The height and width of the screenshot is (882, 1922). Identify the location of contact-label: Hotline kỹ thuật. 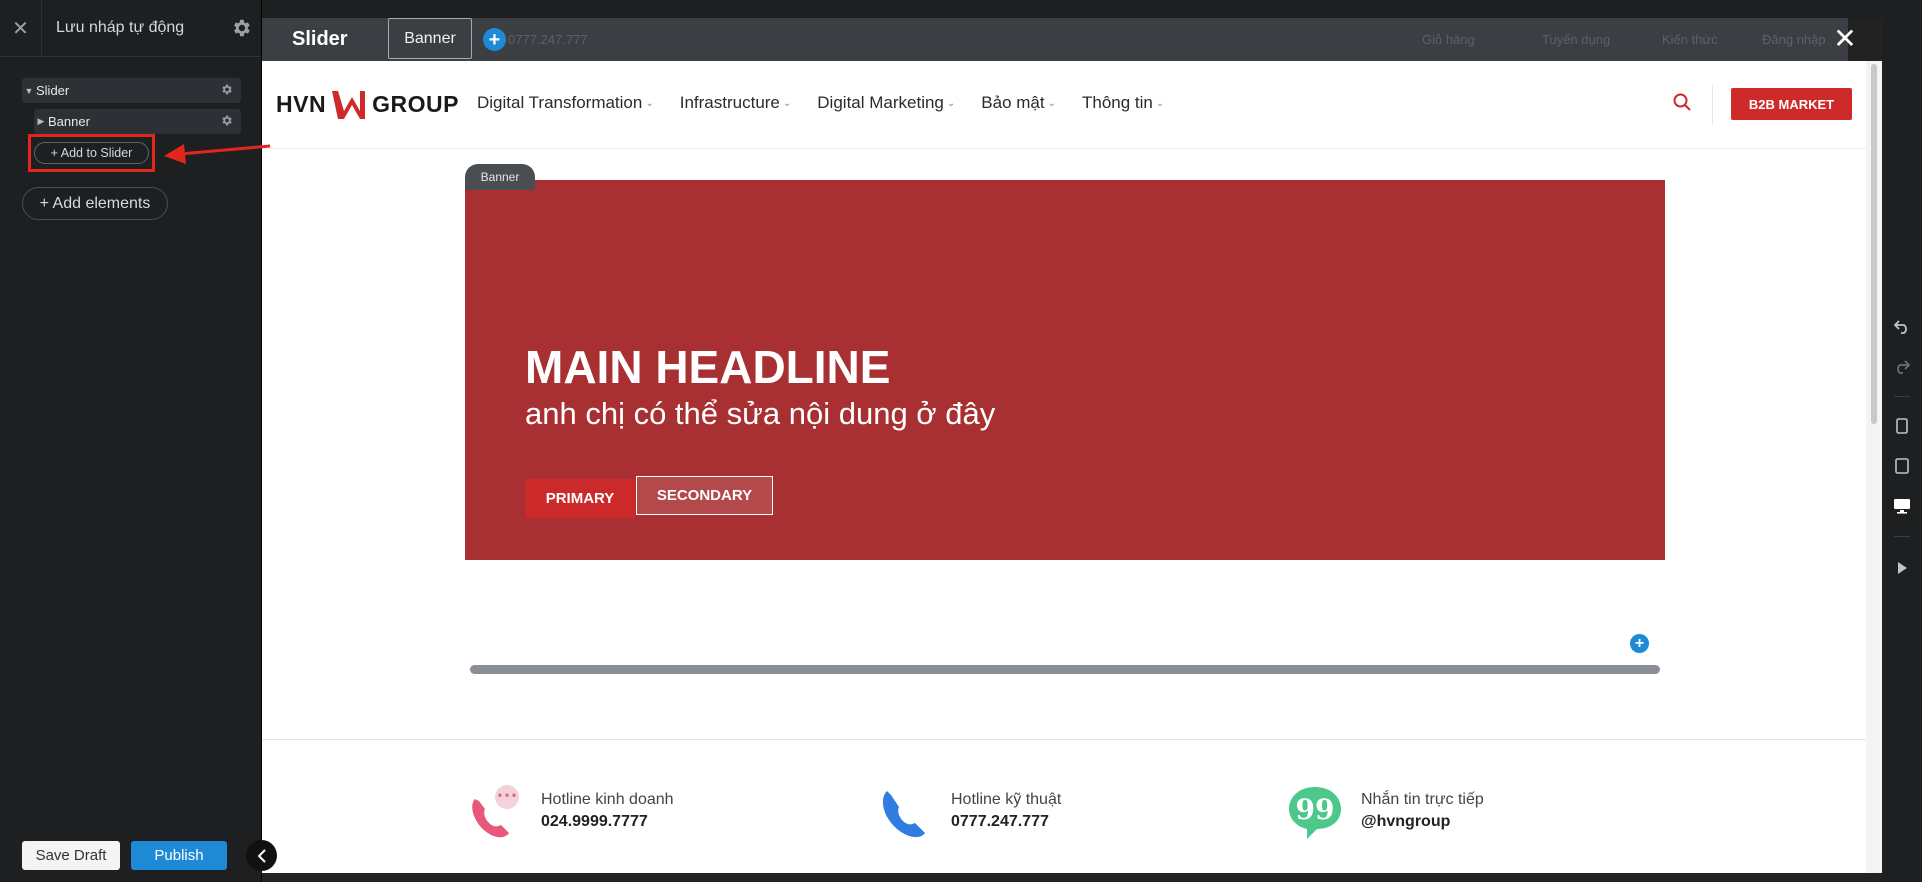
(1006, 799).